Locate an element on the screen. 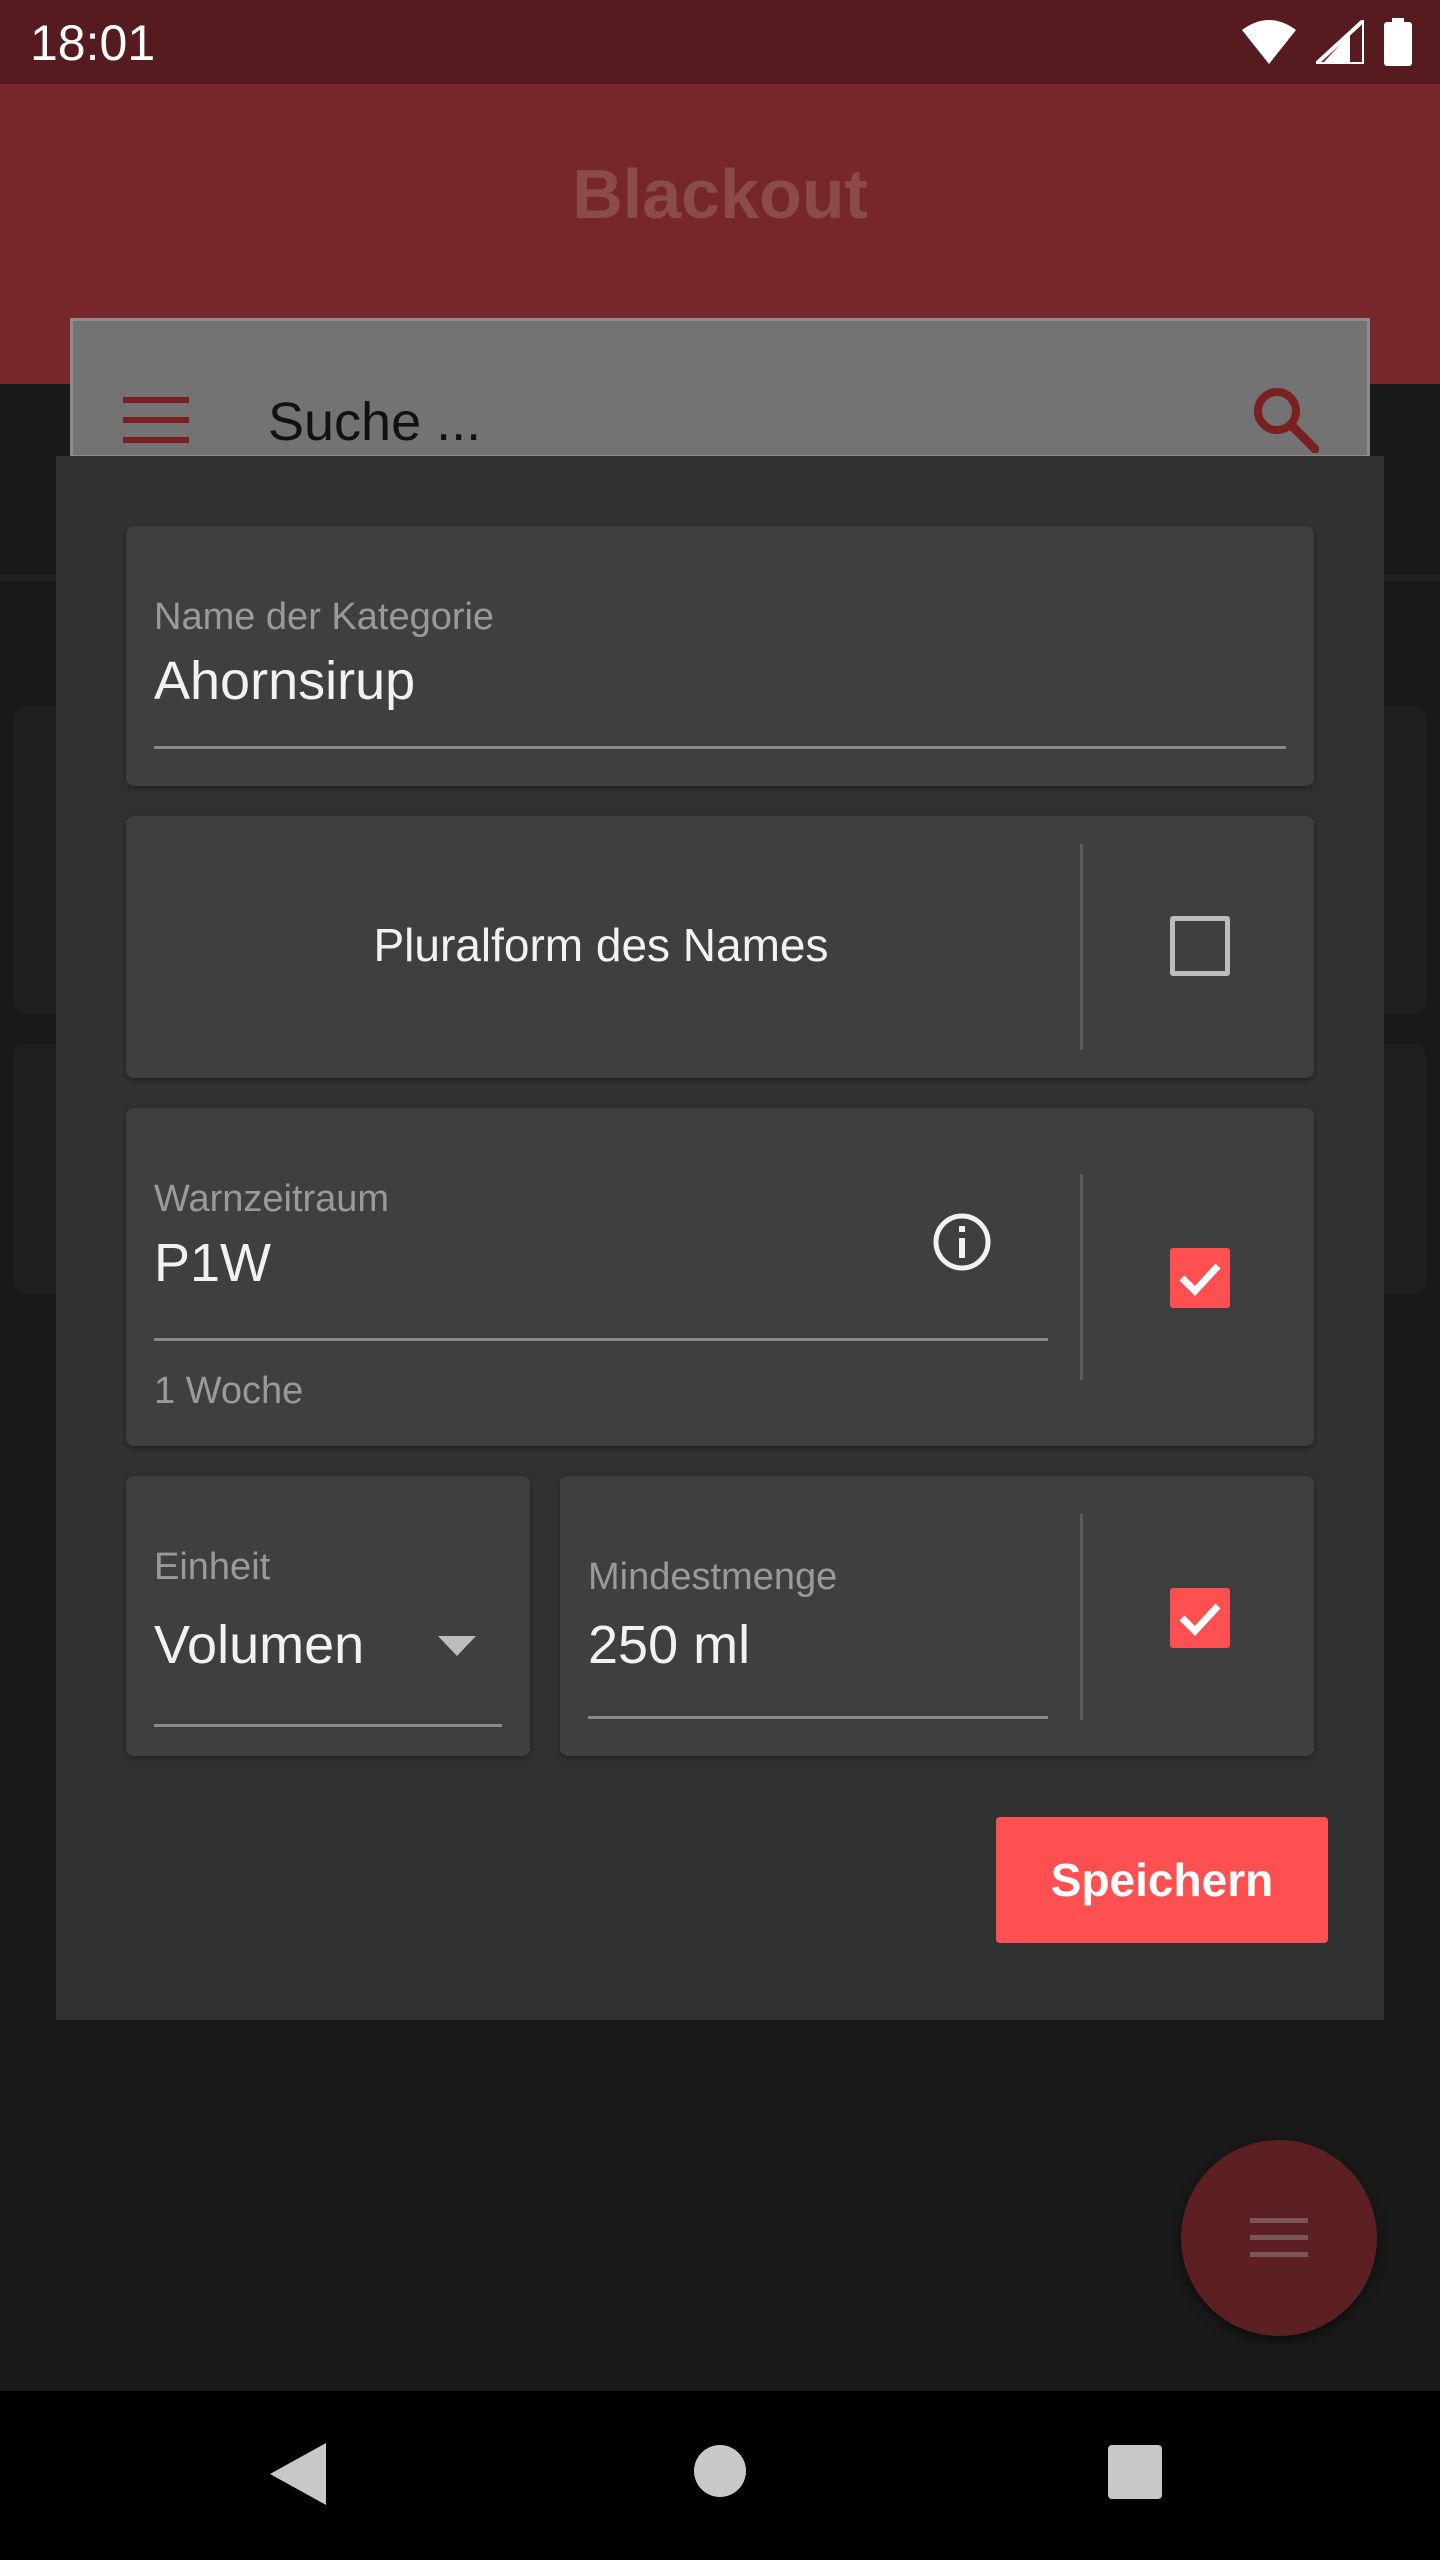  warning-period-checkbox is located at coordinates (1200, 1278).